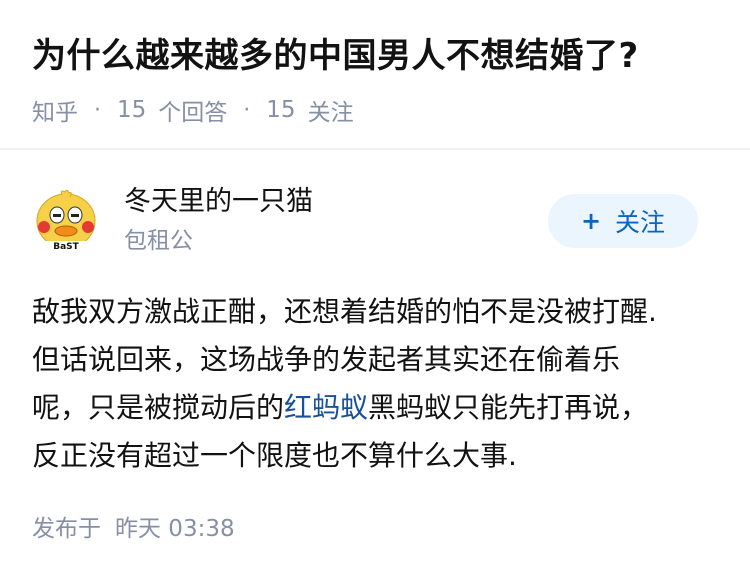  I want to click on author-bio: 包租公, so click(158, 241).